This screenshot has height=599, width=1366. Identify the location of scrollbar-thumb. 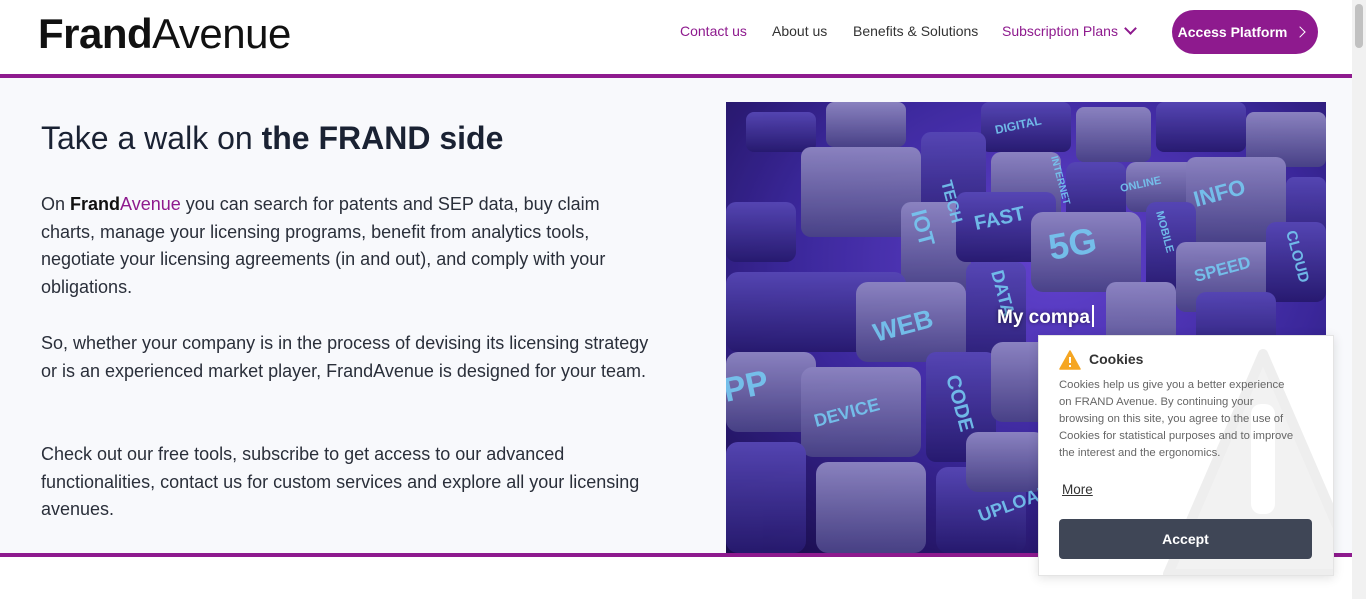
(1359, 26).